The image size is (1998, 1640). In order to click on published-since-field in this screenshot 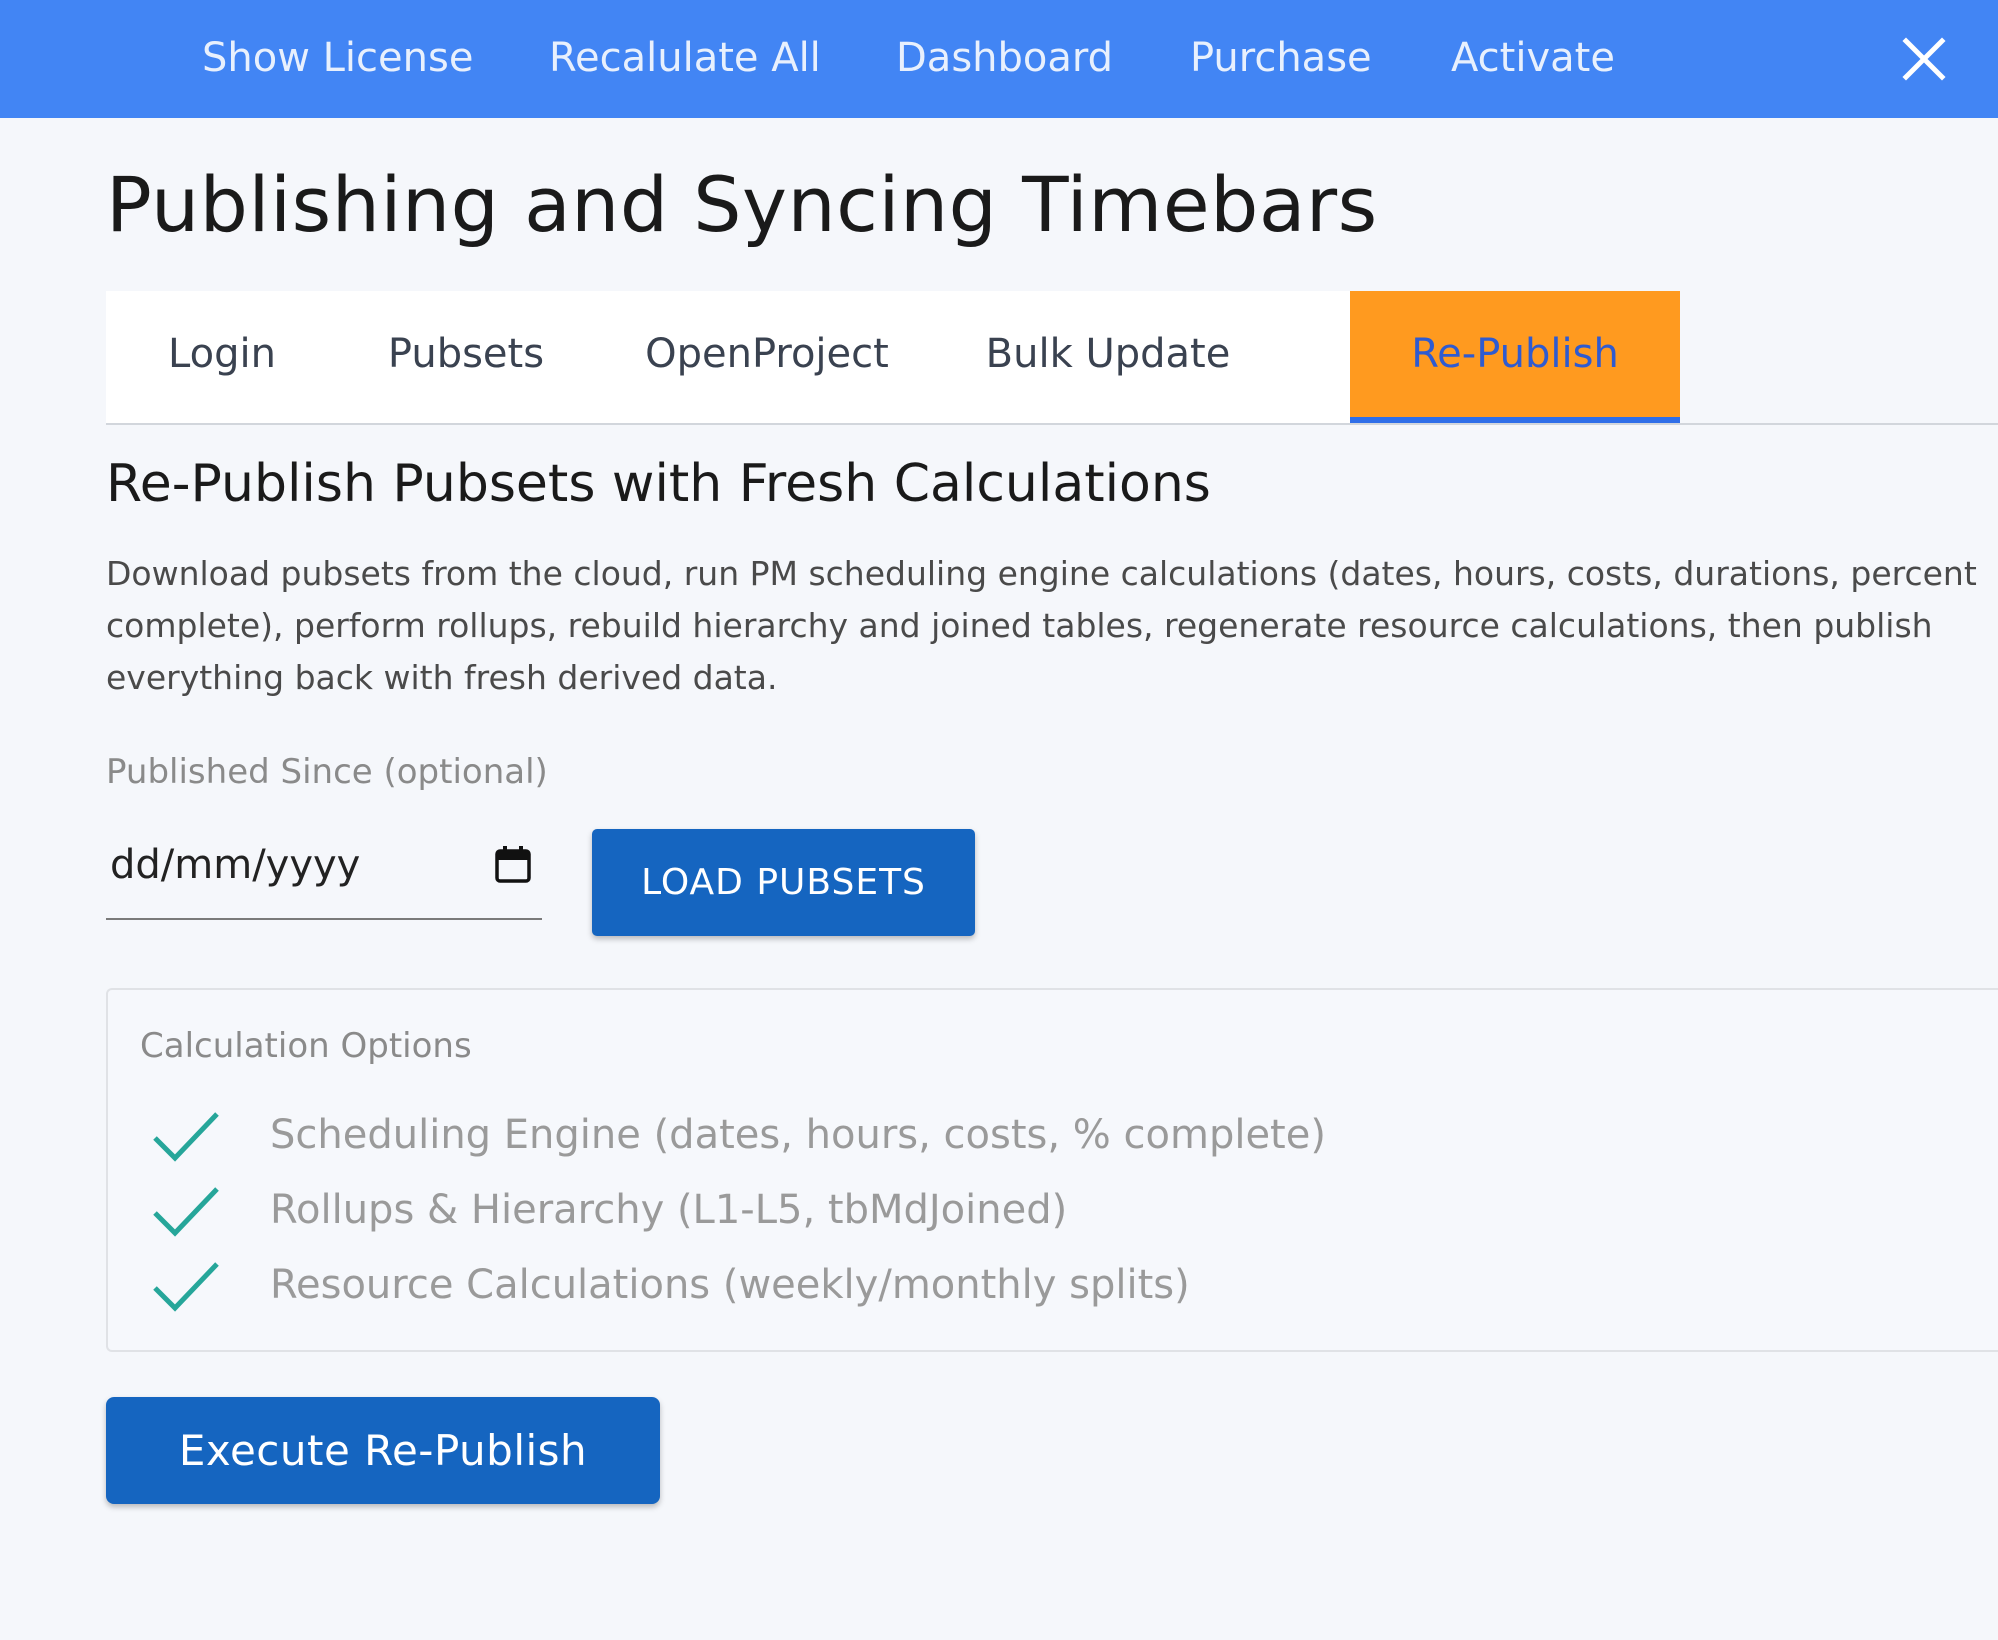, I will do `click(324, 870)`.